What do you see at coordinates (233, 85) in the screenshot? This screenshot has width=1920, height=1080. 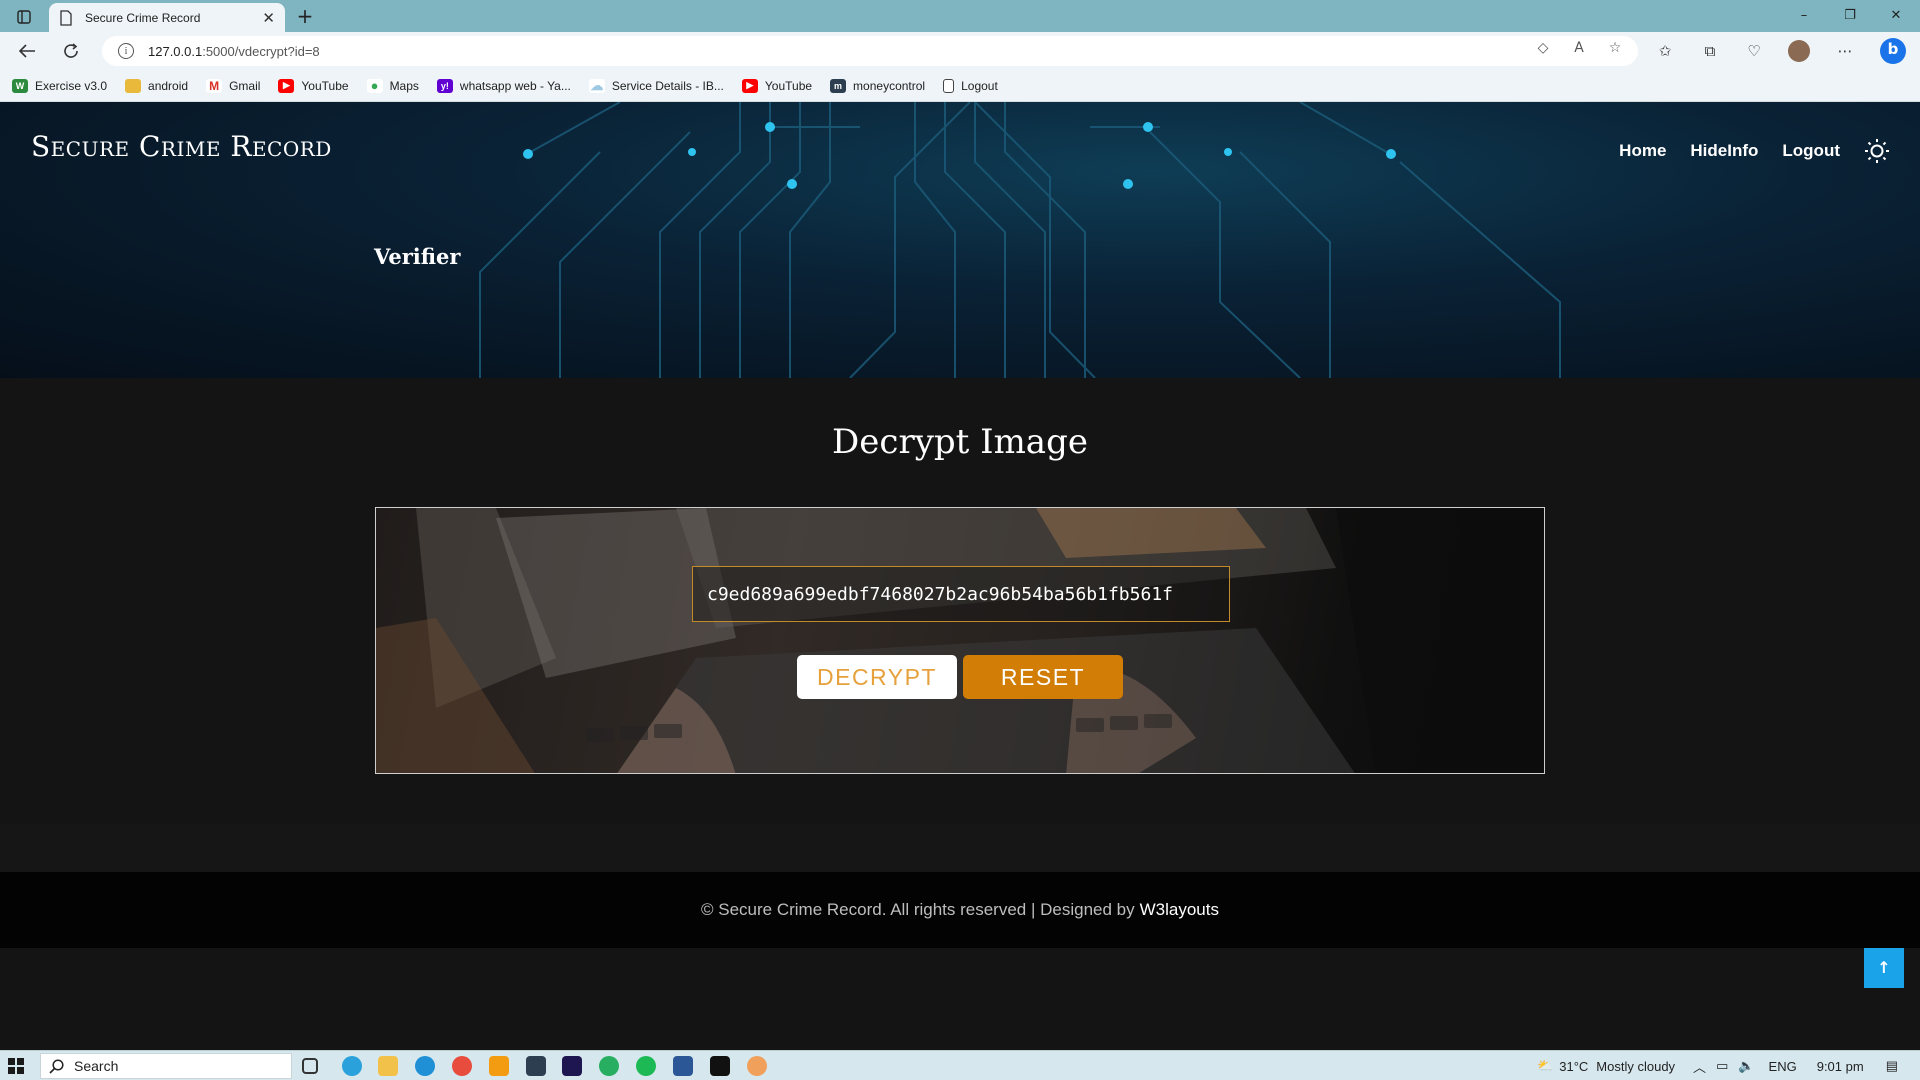 I see `bookmark-gmail: M Gmail` at bounding box center [233, 85].